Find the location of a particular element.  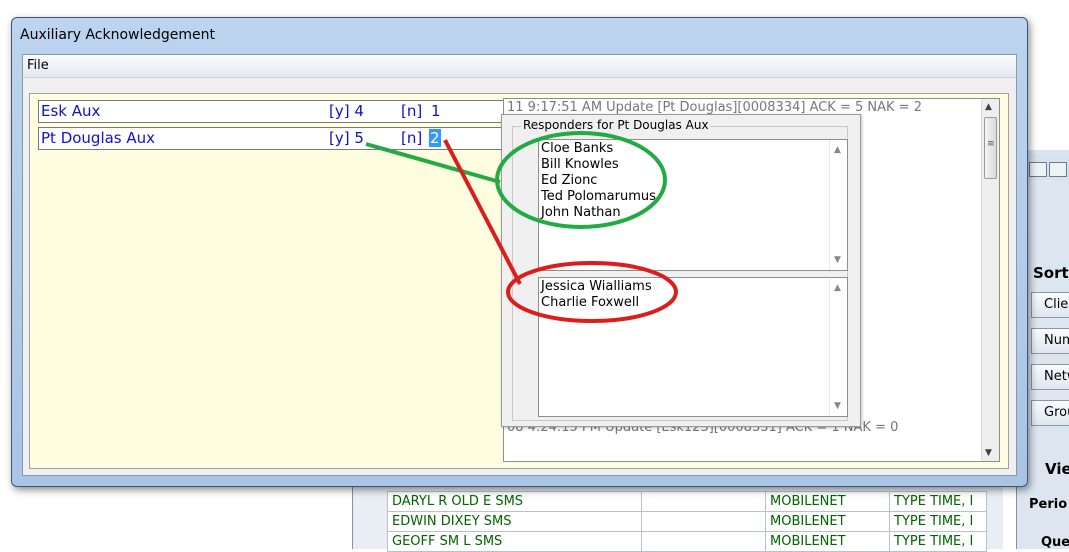

ack-responder-item: Cloe Banks is located at coordinates (577, 148).